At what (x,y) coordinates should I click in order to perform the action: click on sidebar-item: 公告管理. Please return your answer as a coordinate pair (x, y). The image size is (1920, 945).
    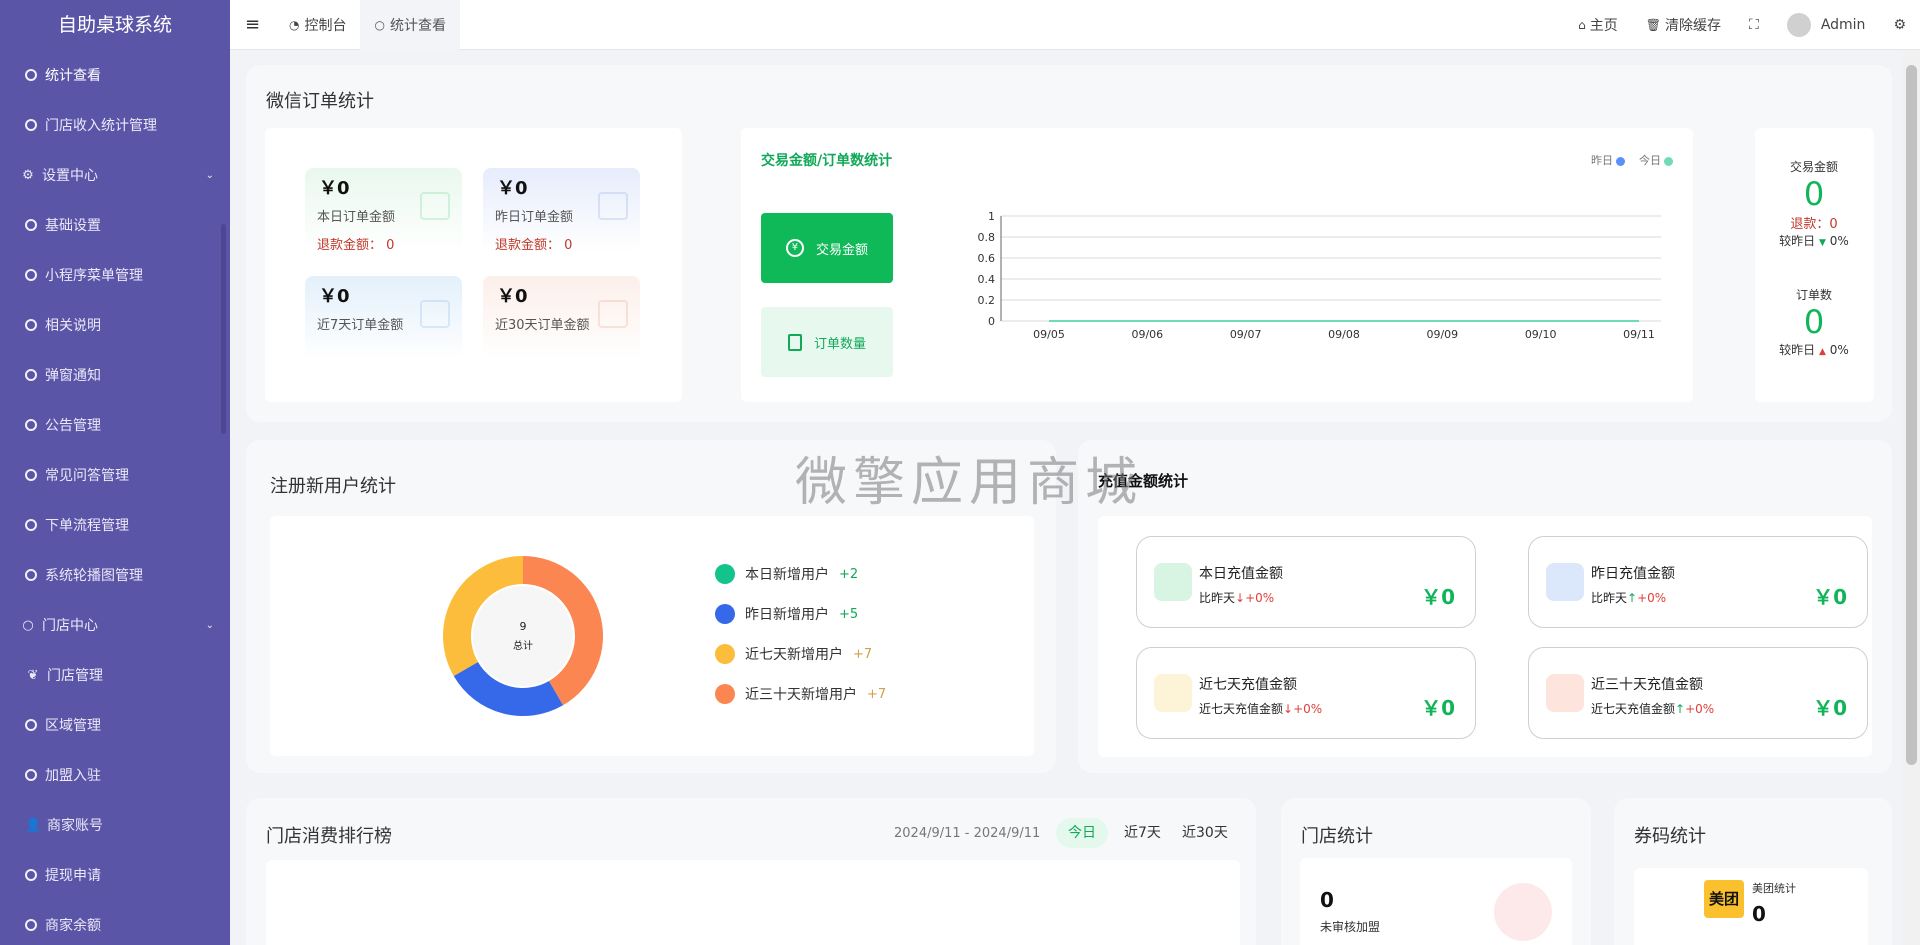
    Looking at the image, I should click on (115, 425).